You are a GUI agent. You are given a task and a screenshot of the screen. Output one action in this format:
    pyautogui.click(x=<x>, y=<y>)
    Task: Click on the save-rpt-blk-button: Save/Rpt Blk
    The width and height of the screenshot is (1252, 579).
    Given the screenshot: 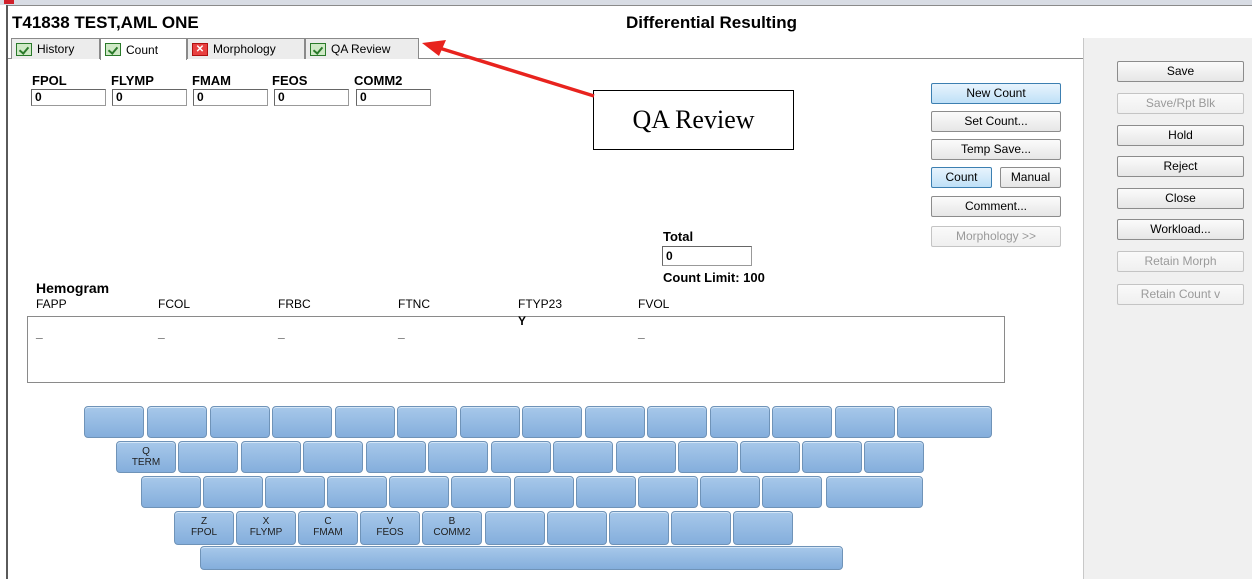 What is the action you would take?
    pyautogui.click(x=1180, y=103)
    